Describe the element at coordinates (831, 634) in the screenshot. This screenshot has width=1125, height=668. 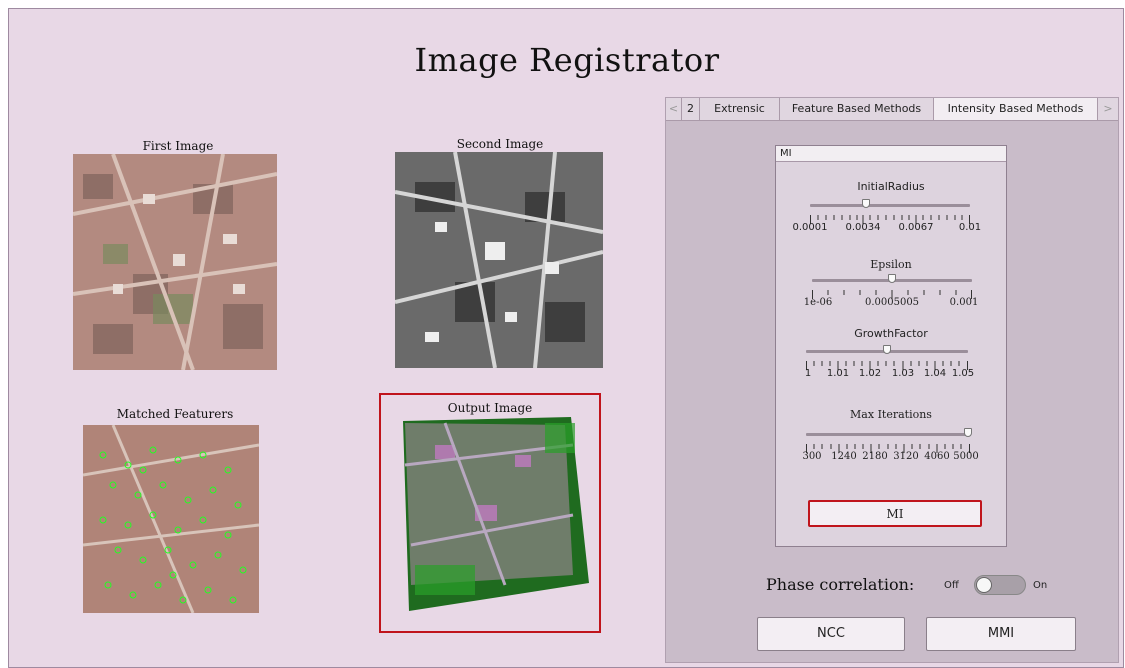
I see `ncc-button: NCC` at that location.